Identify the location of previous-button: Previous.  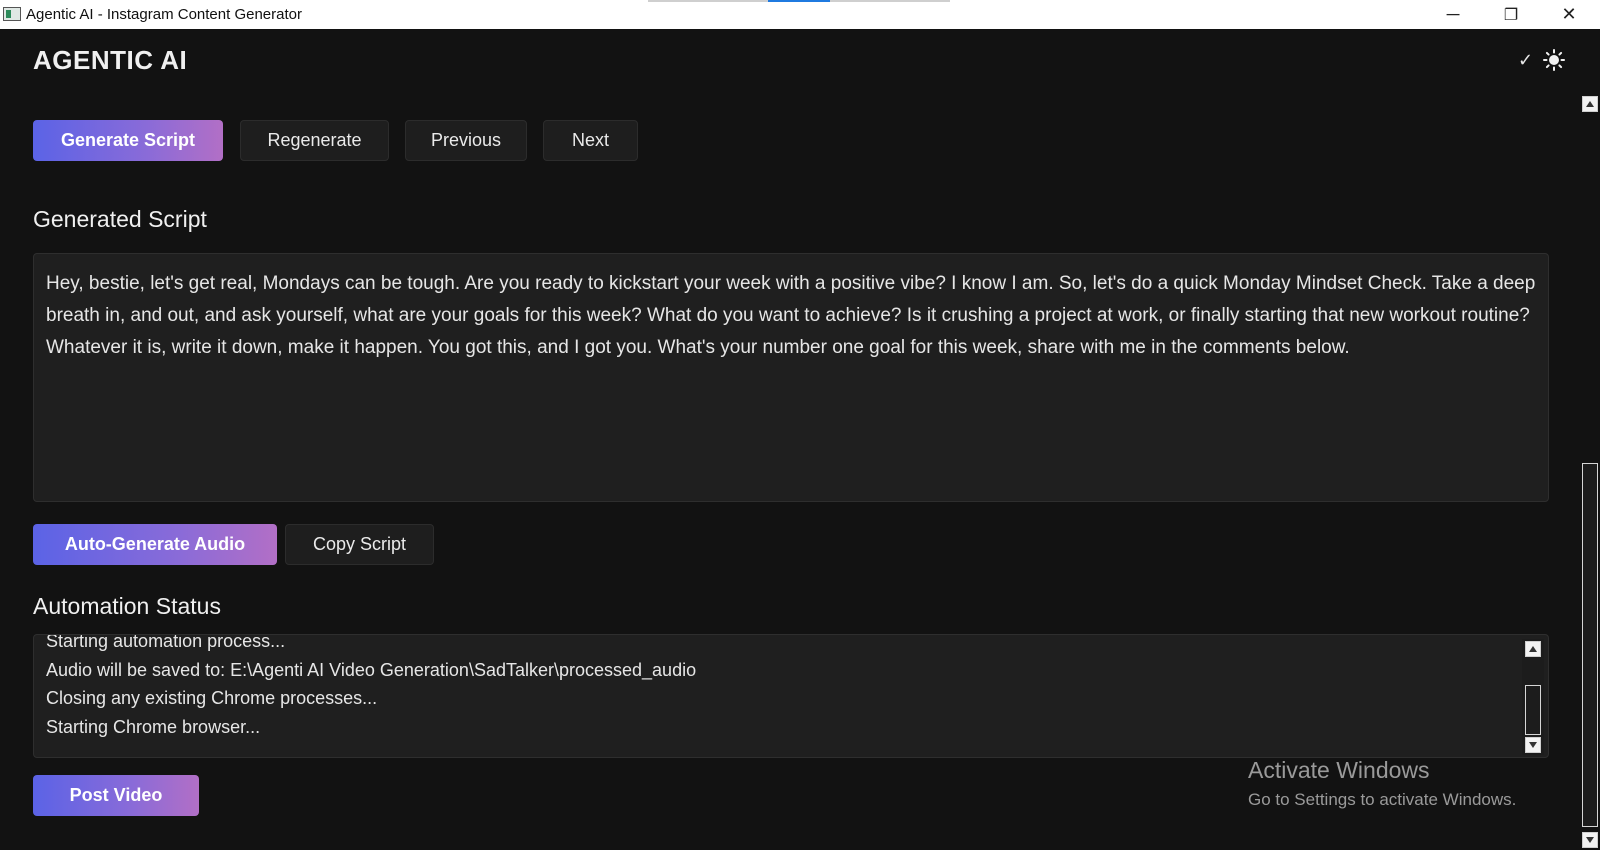
(466, 140).